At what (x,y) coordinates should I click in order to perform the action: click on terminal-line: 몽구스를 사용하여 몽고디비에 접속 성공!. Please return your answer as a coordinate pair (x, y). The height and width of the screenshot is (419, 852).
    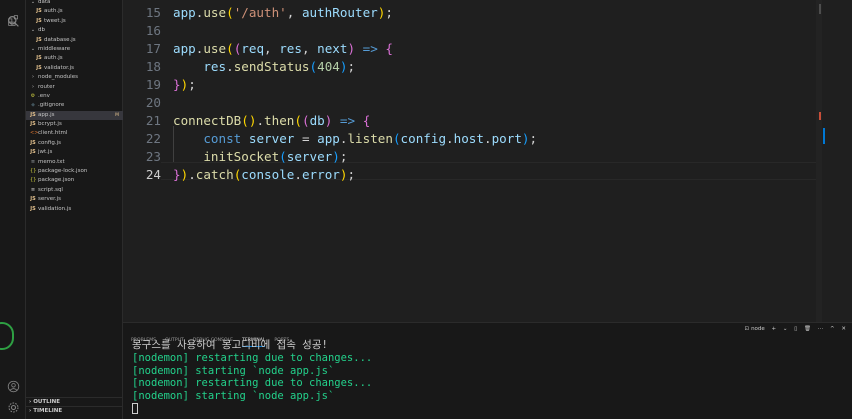
    Looking at the image, I should click on (230, 345).